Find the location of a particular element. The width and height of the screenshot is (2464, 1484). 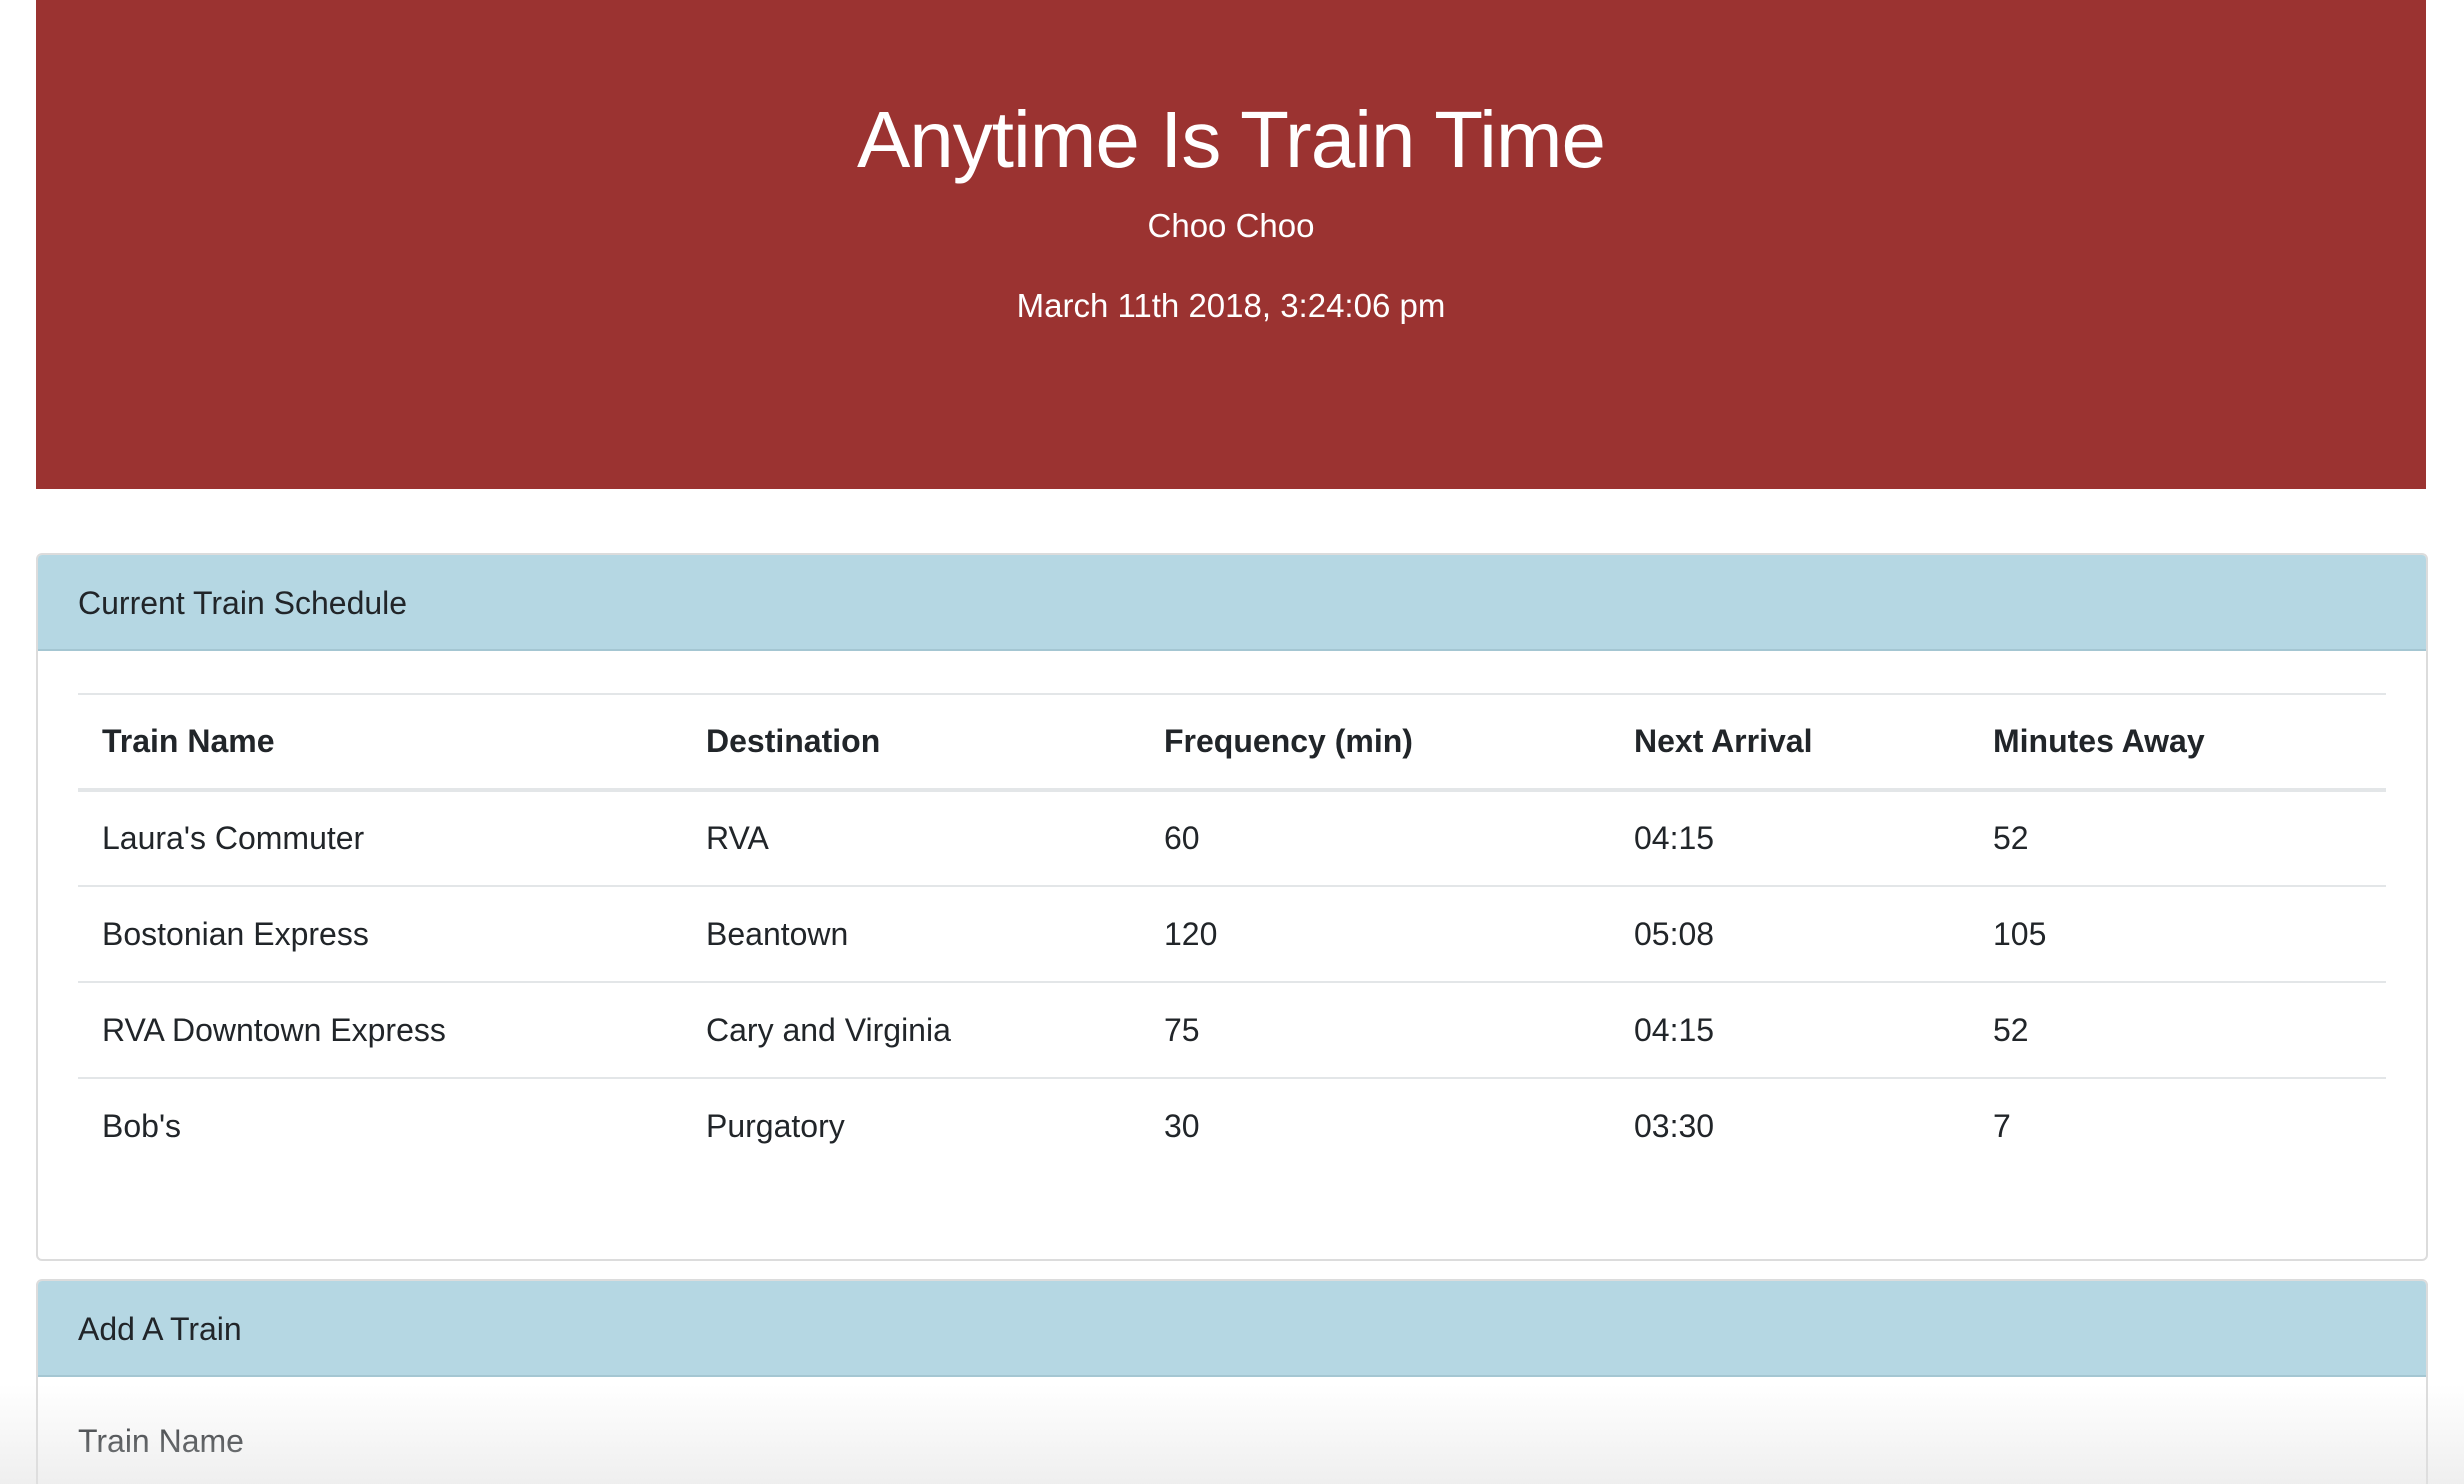

table-row: Bob's Purgatory 30 03:30 7 is located at coordinates (1232, 1126).